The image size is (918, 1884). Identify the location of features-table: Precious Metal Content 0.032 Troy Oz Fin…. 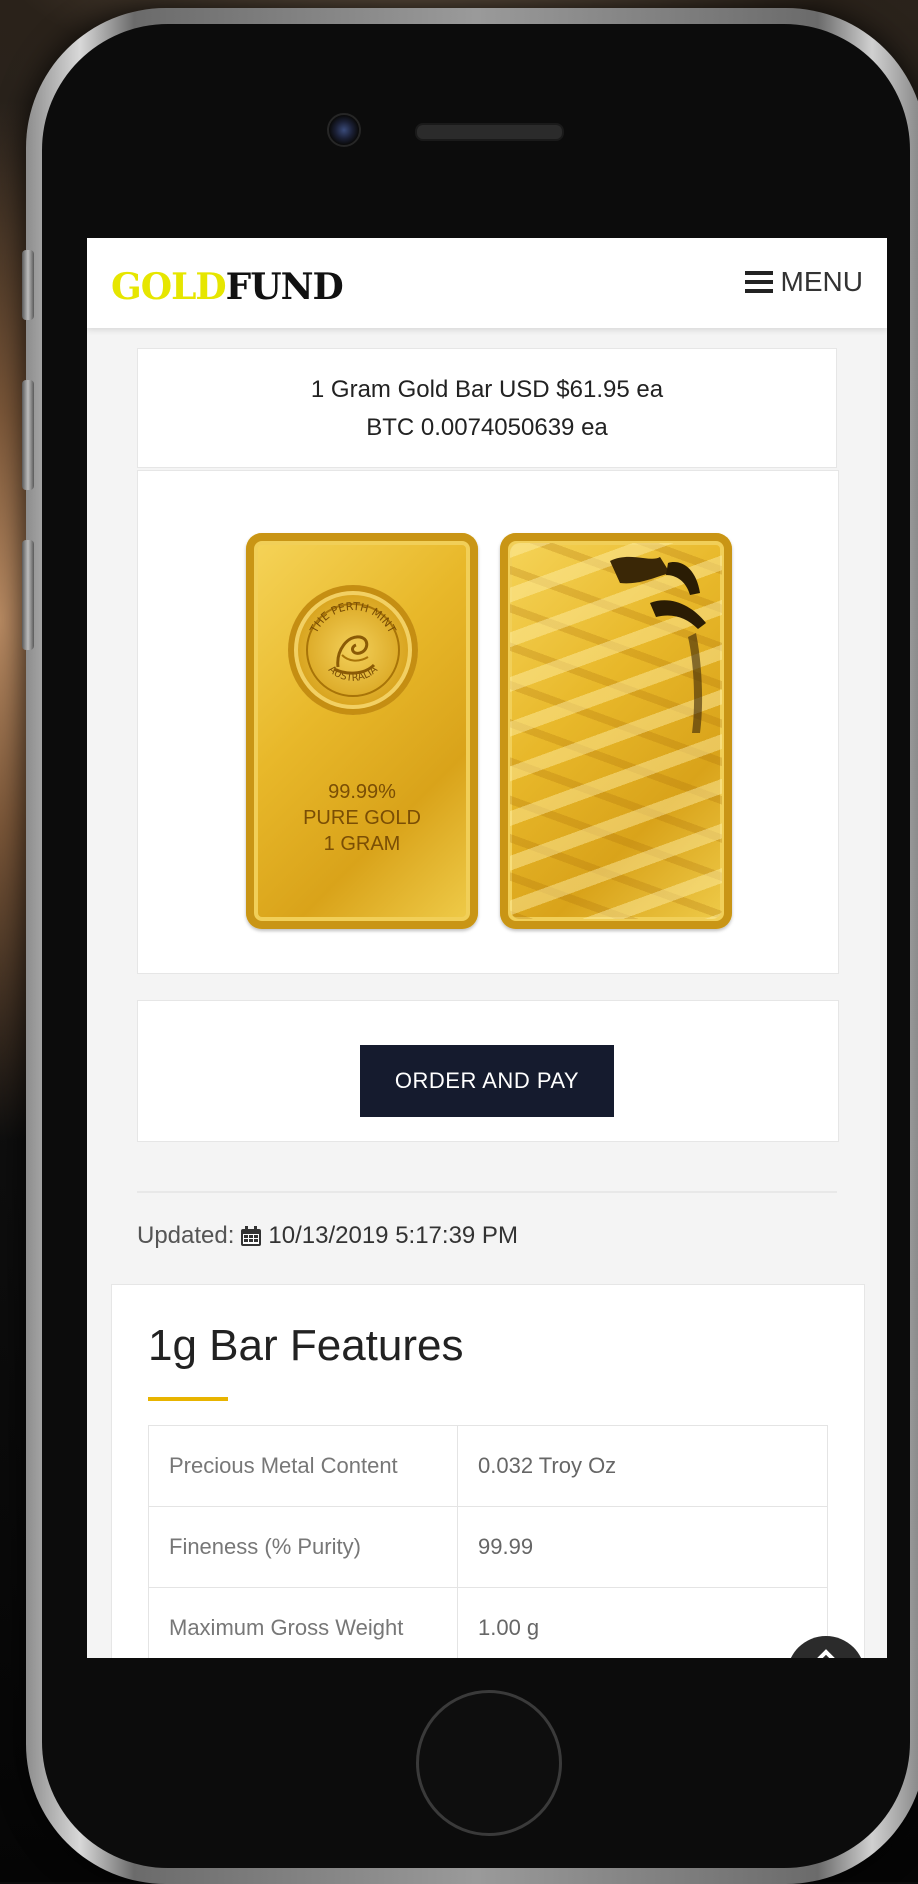
(488, 1541).